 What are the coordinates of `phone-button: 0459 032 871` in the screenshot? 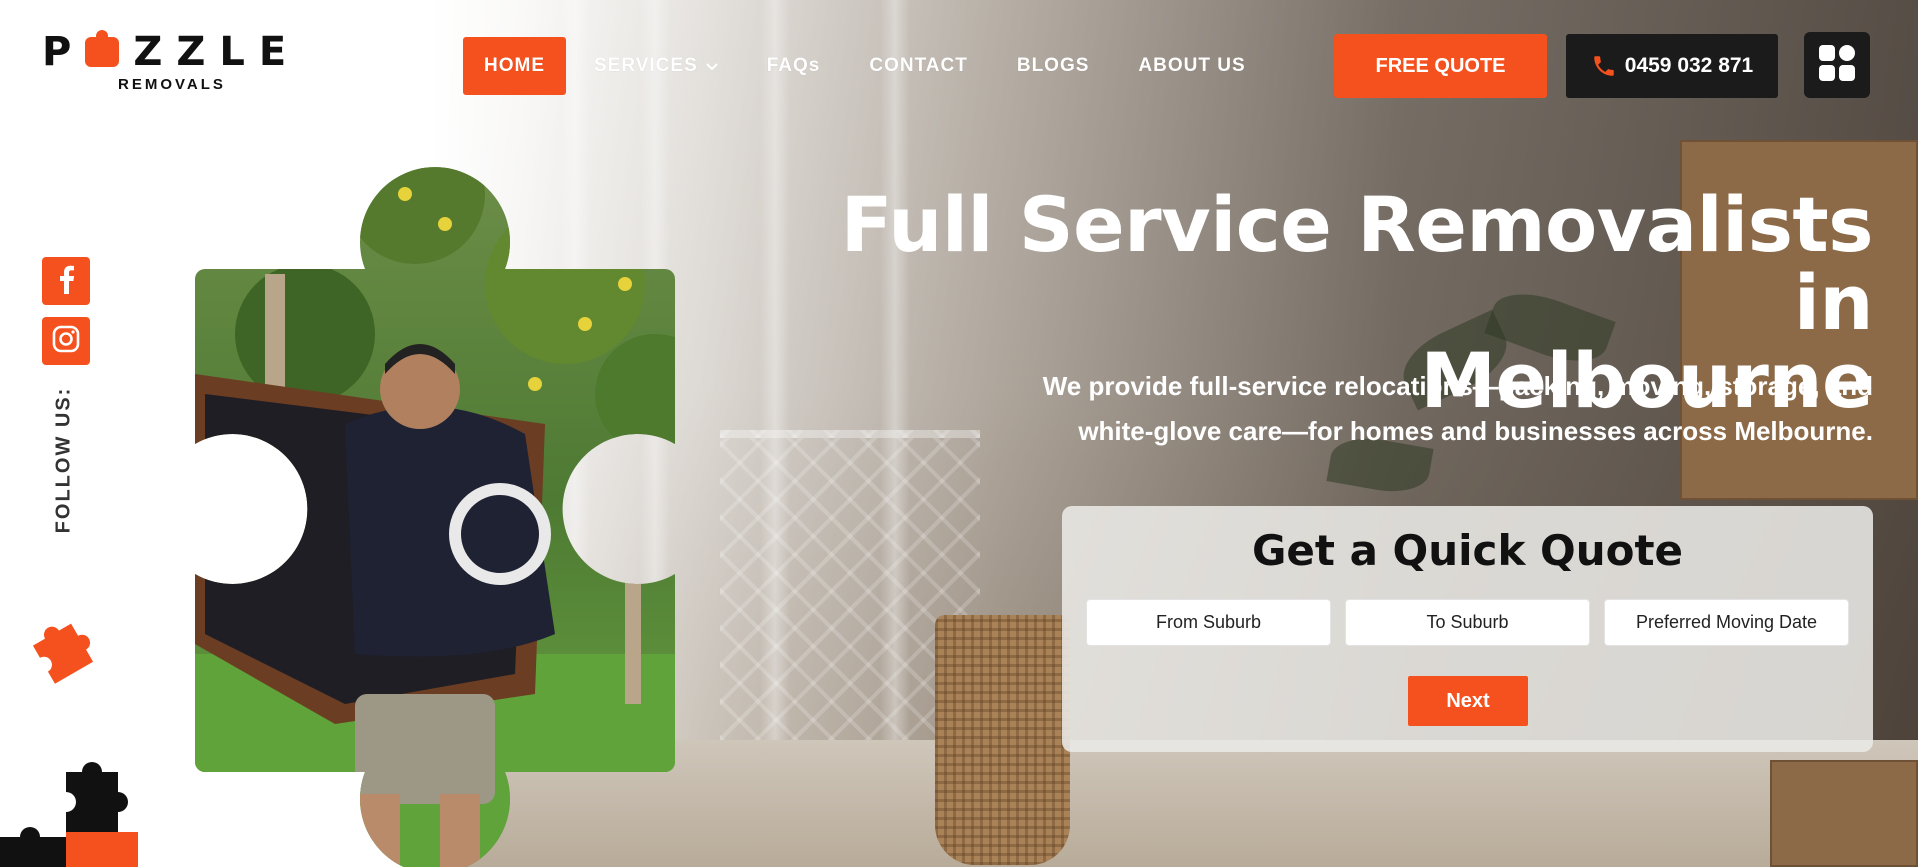 It's located at (1672, 66).